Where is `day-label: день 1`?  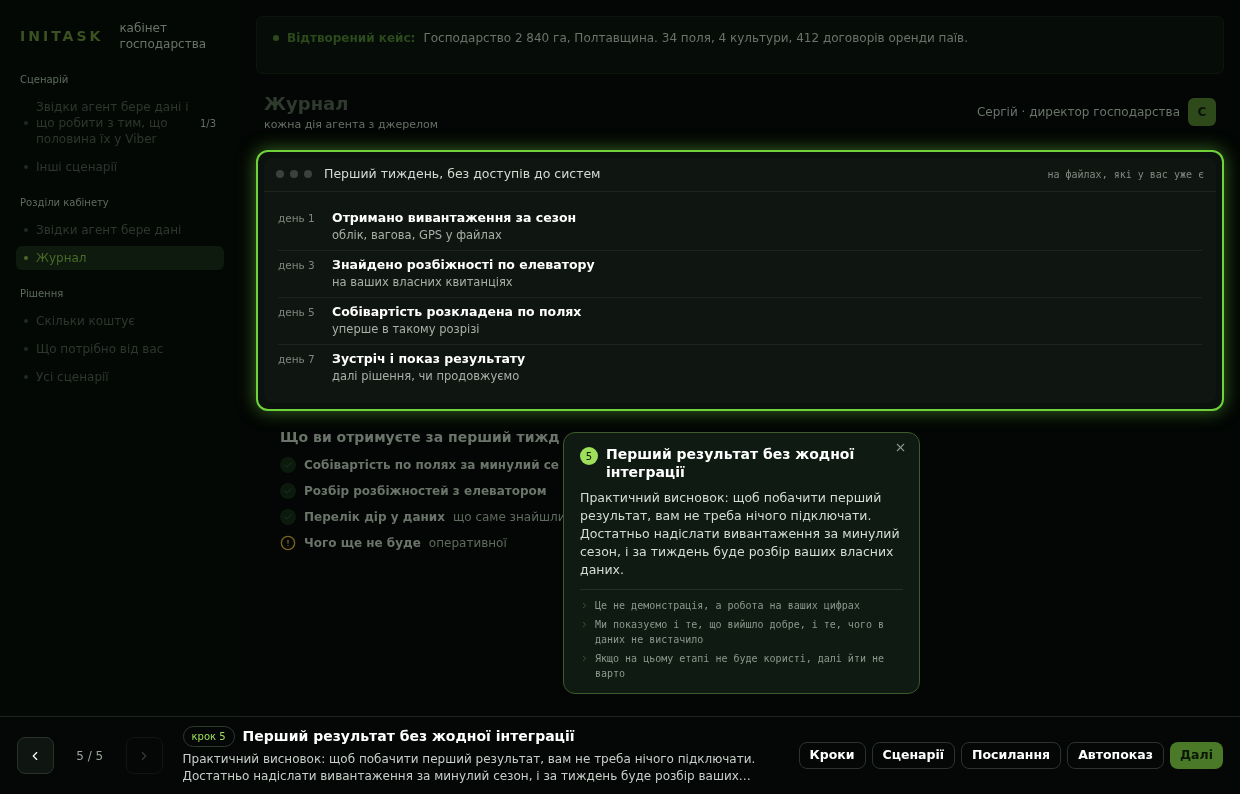
day-label: день 1 is located at coordinates (297, 218).